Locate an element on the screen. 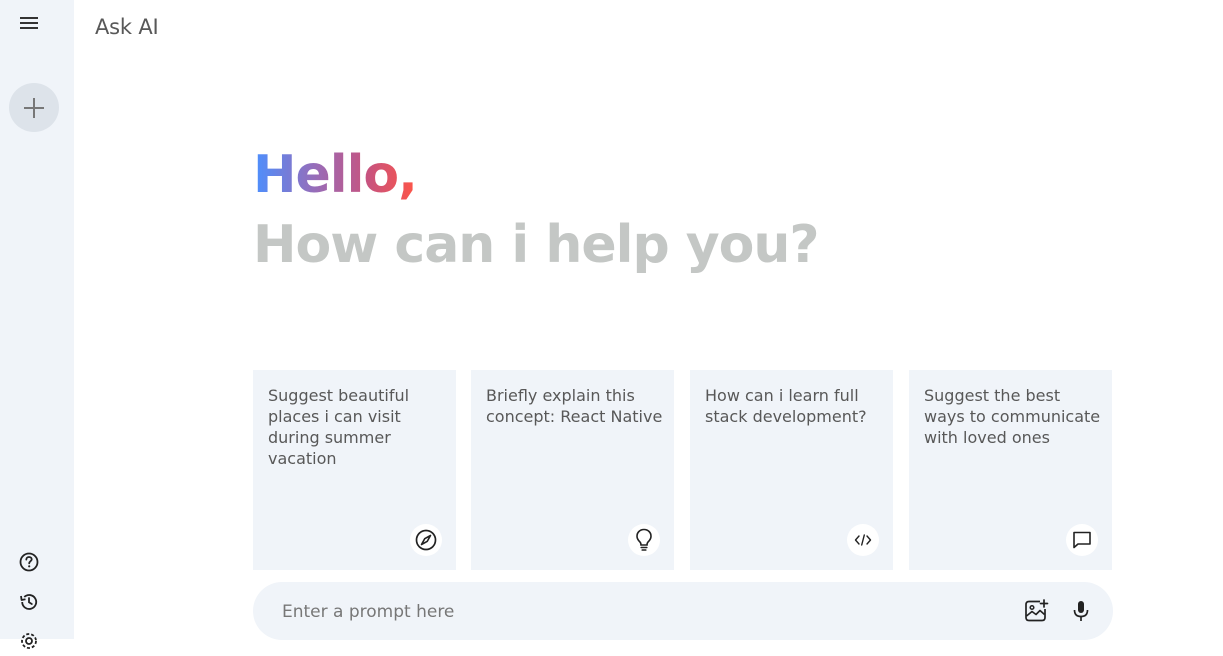  microphone-icon is located at coordinates (1081, 613).